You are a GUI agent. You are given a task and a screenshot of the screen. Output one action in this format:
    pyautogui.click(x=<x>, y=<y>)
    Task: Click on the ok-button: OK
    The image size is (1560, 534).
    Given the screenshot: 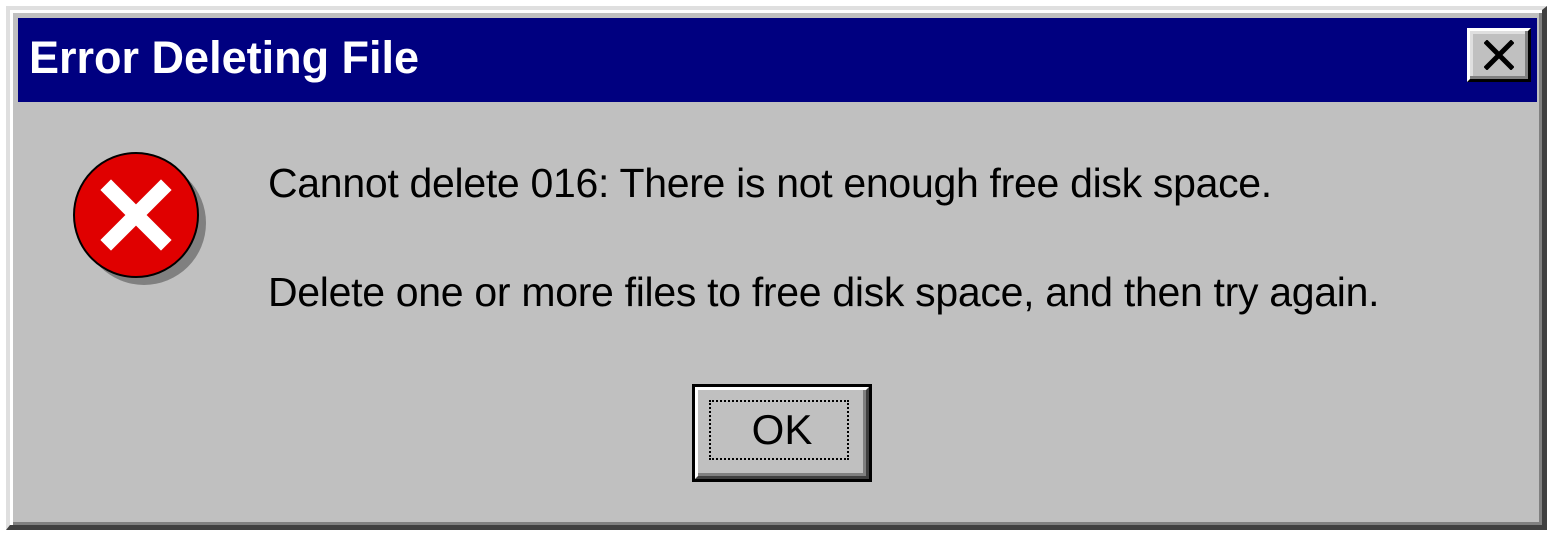 What is the action you would take?
    pyautogui.click(x=782, y=433)
    